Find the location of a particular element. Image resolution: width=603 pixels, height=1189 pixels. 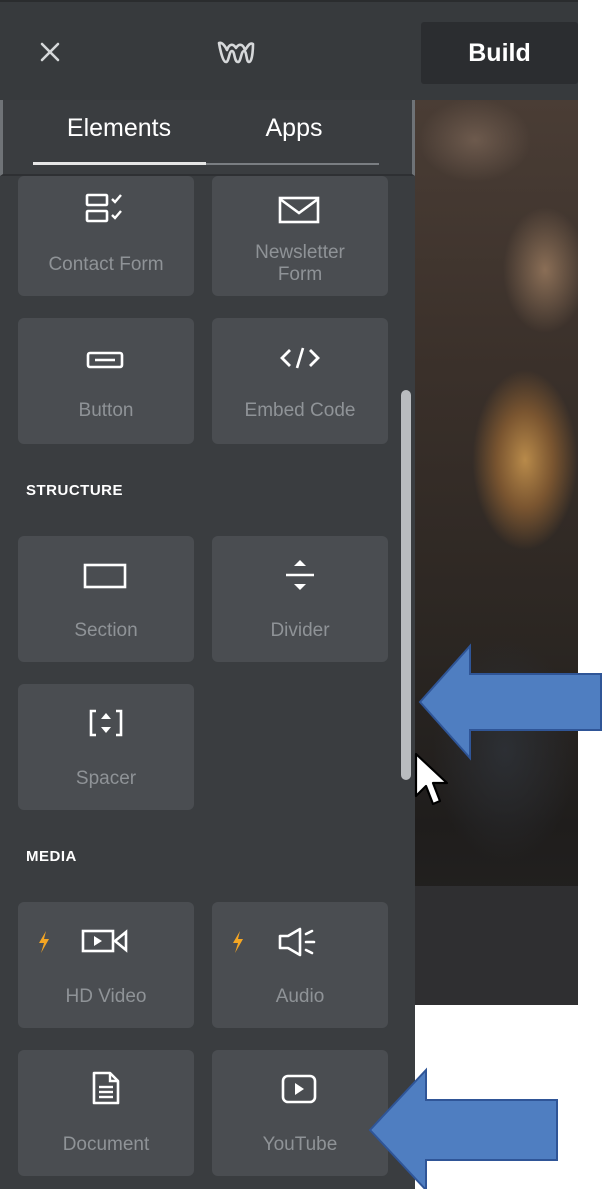

tile-newsletter-label-line2: Form is located at coordinates (300, 274).